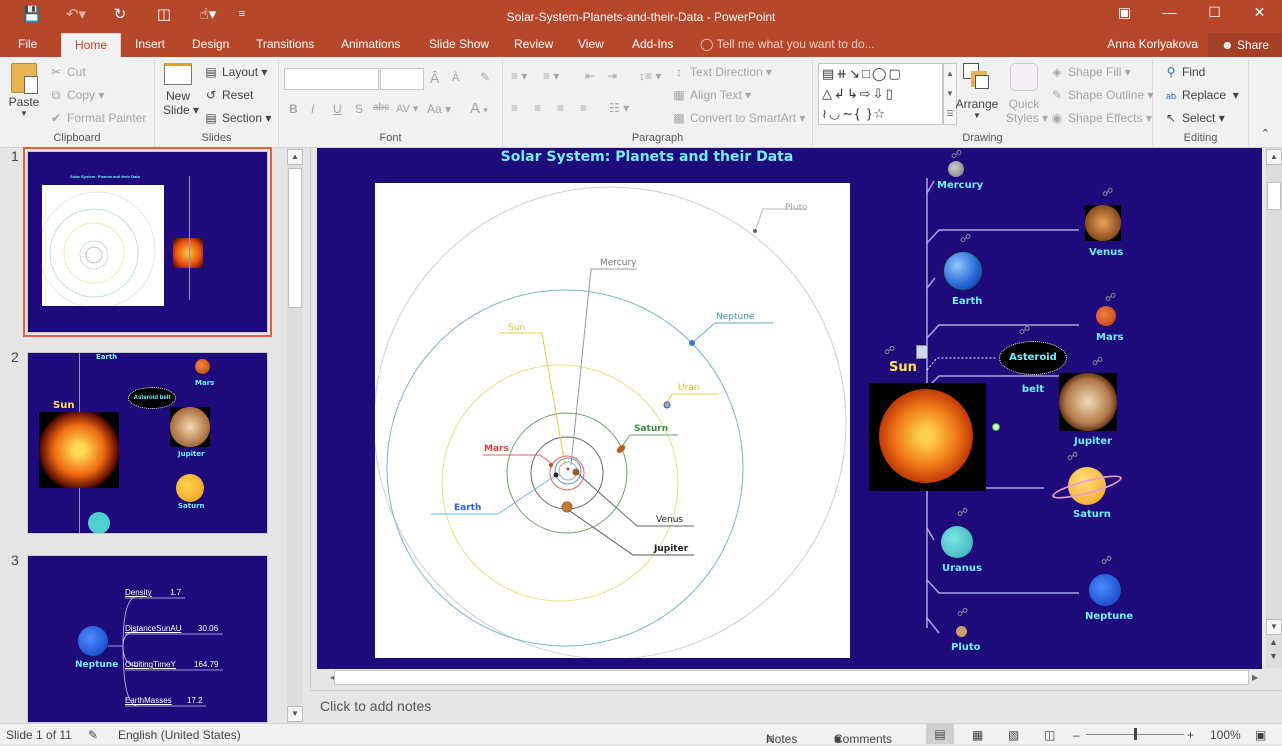 The width and height of the screenshot is (1282, 746). I want to click on font-name-select, so click(331, 79).